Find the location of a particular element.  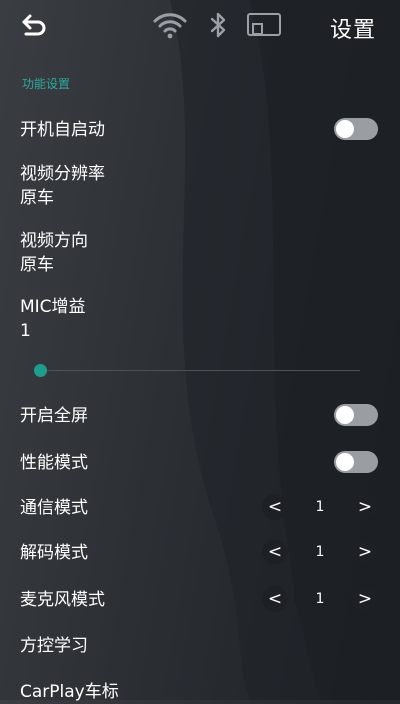

status-icons is located at coordinates (217, 25).